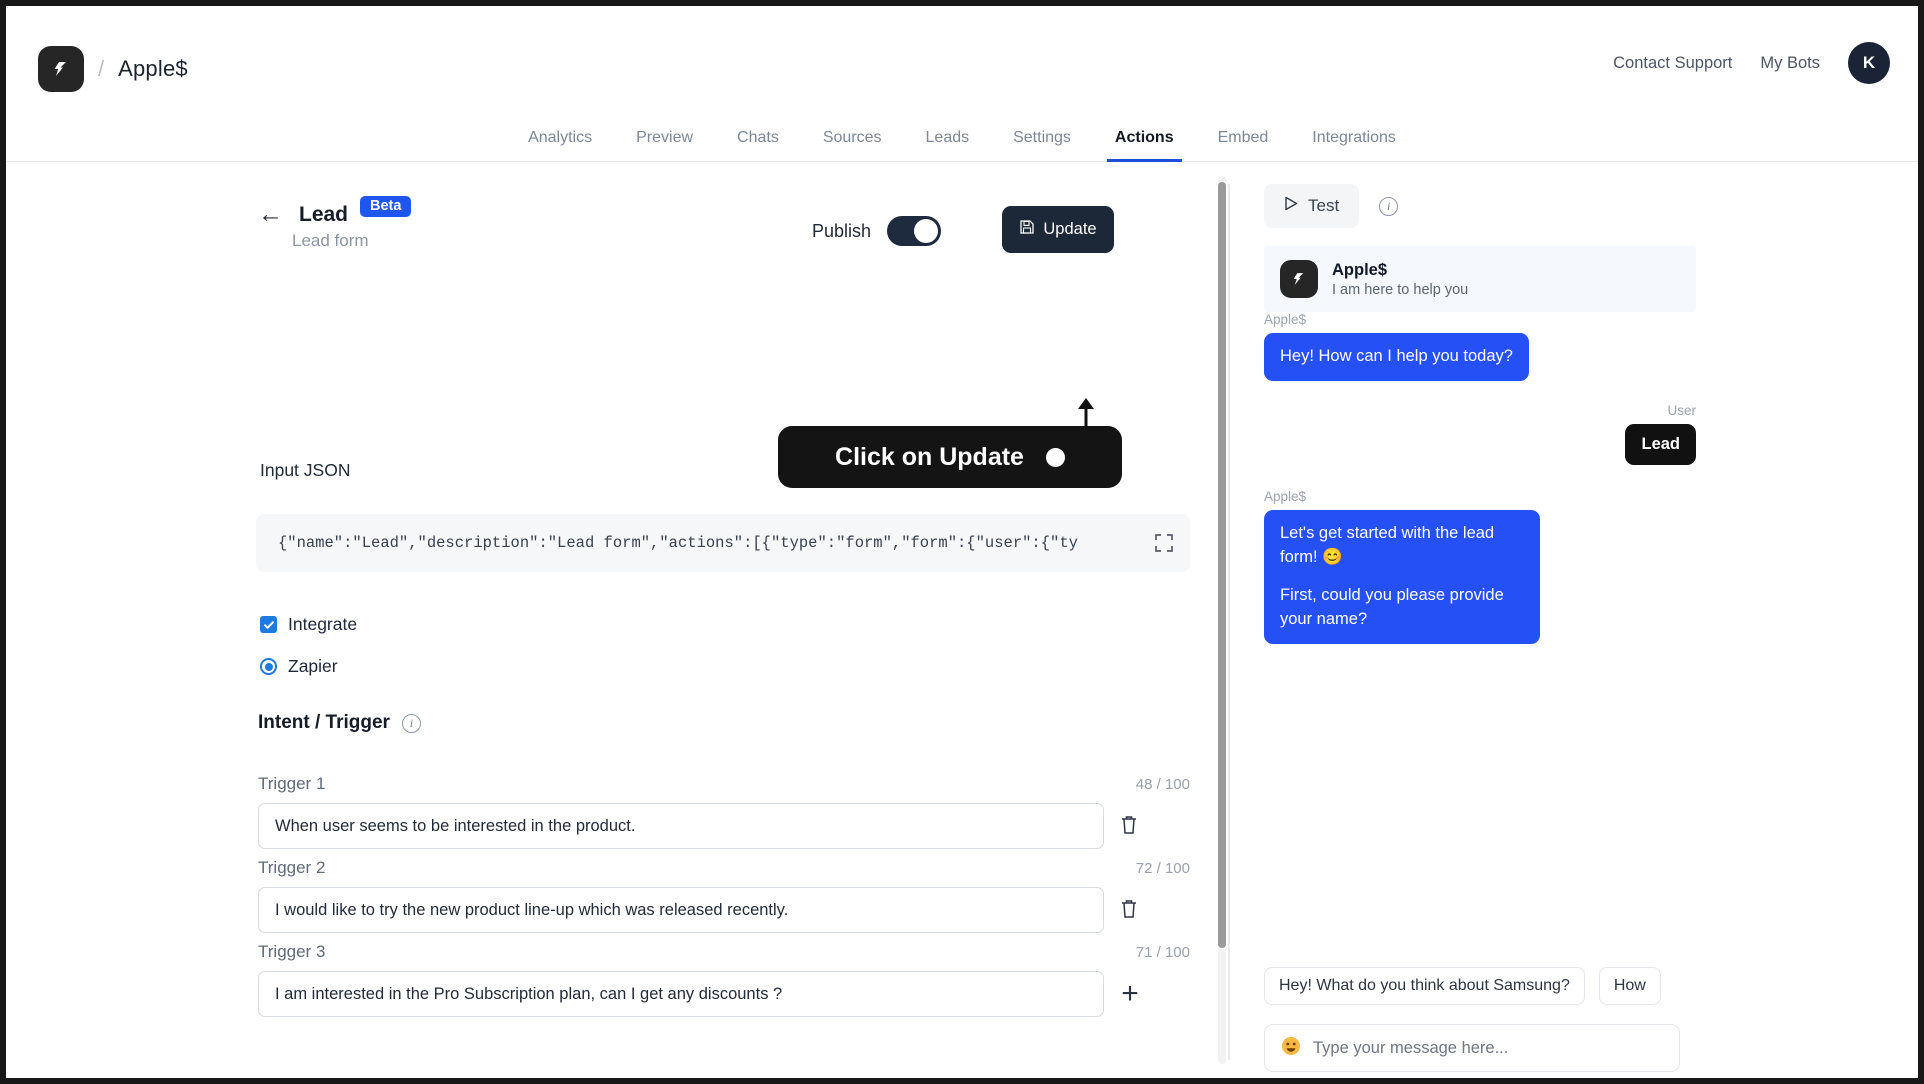 The width and height of the screenshot is (1924, 1084). Describe the element at coordinates (948, 145) in the screenshot. I see `tab-leads: Leads` at that location.